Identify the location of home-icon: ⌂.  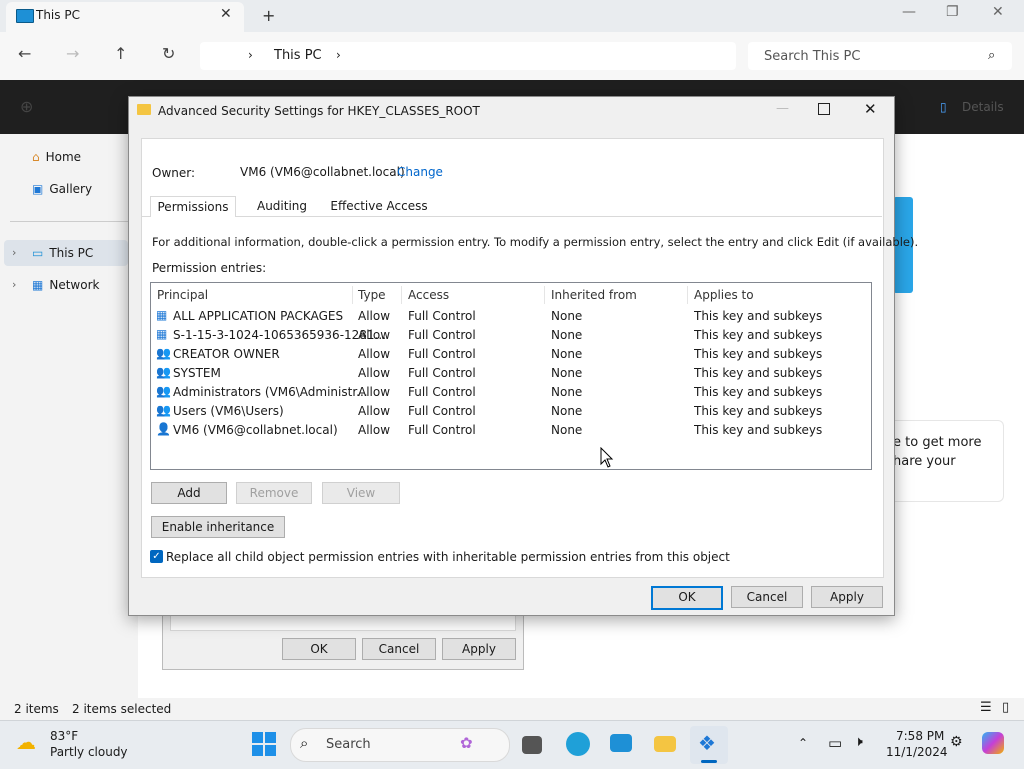
(36, 157).